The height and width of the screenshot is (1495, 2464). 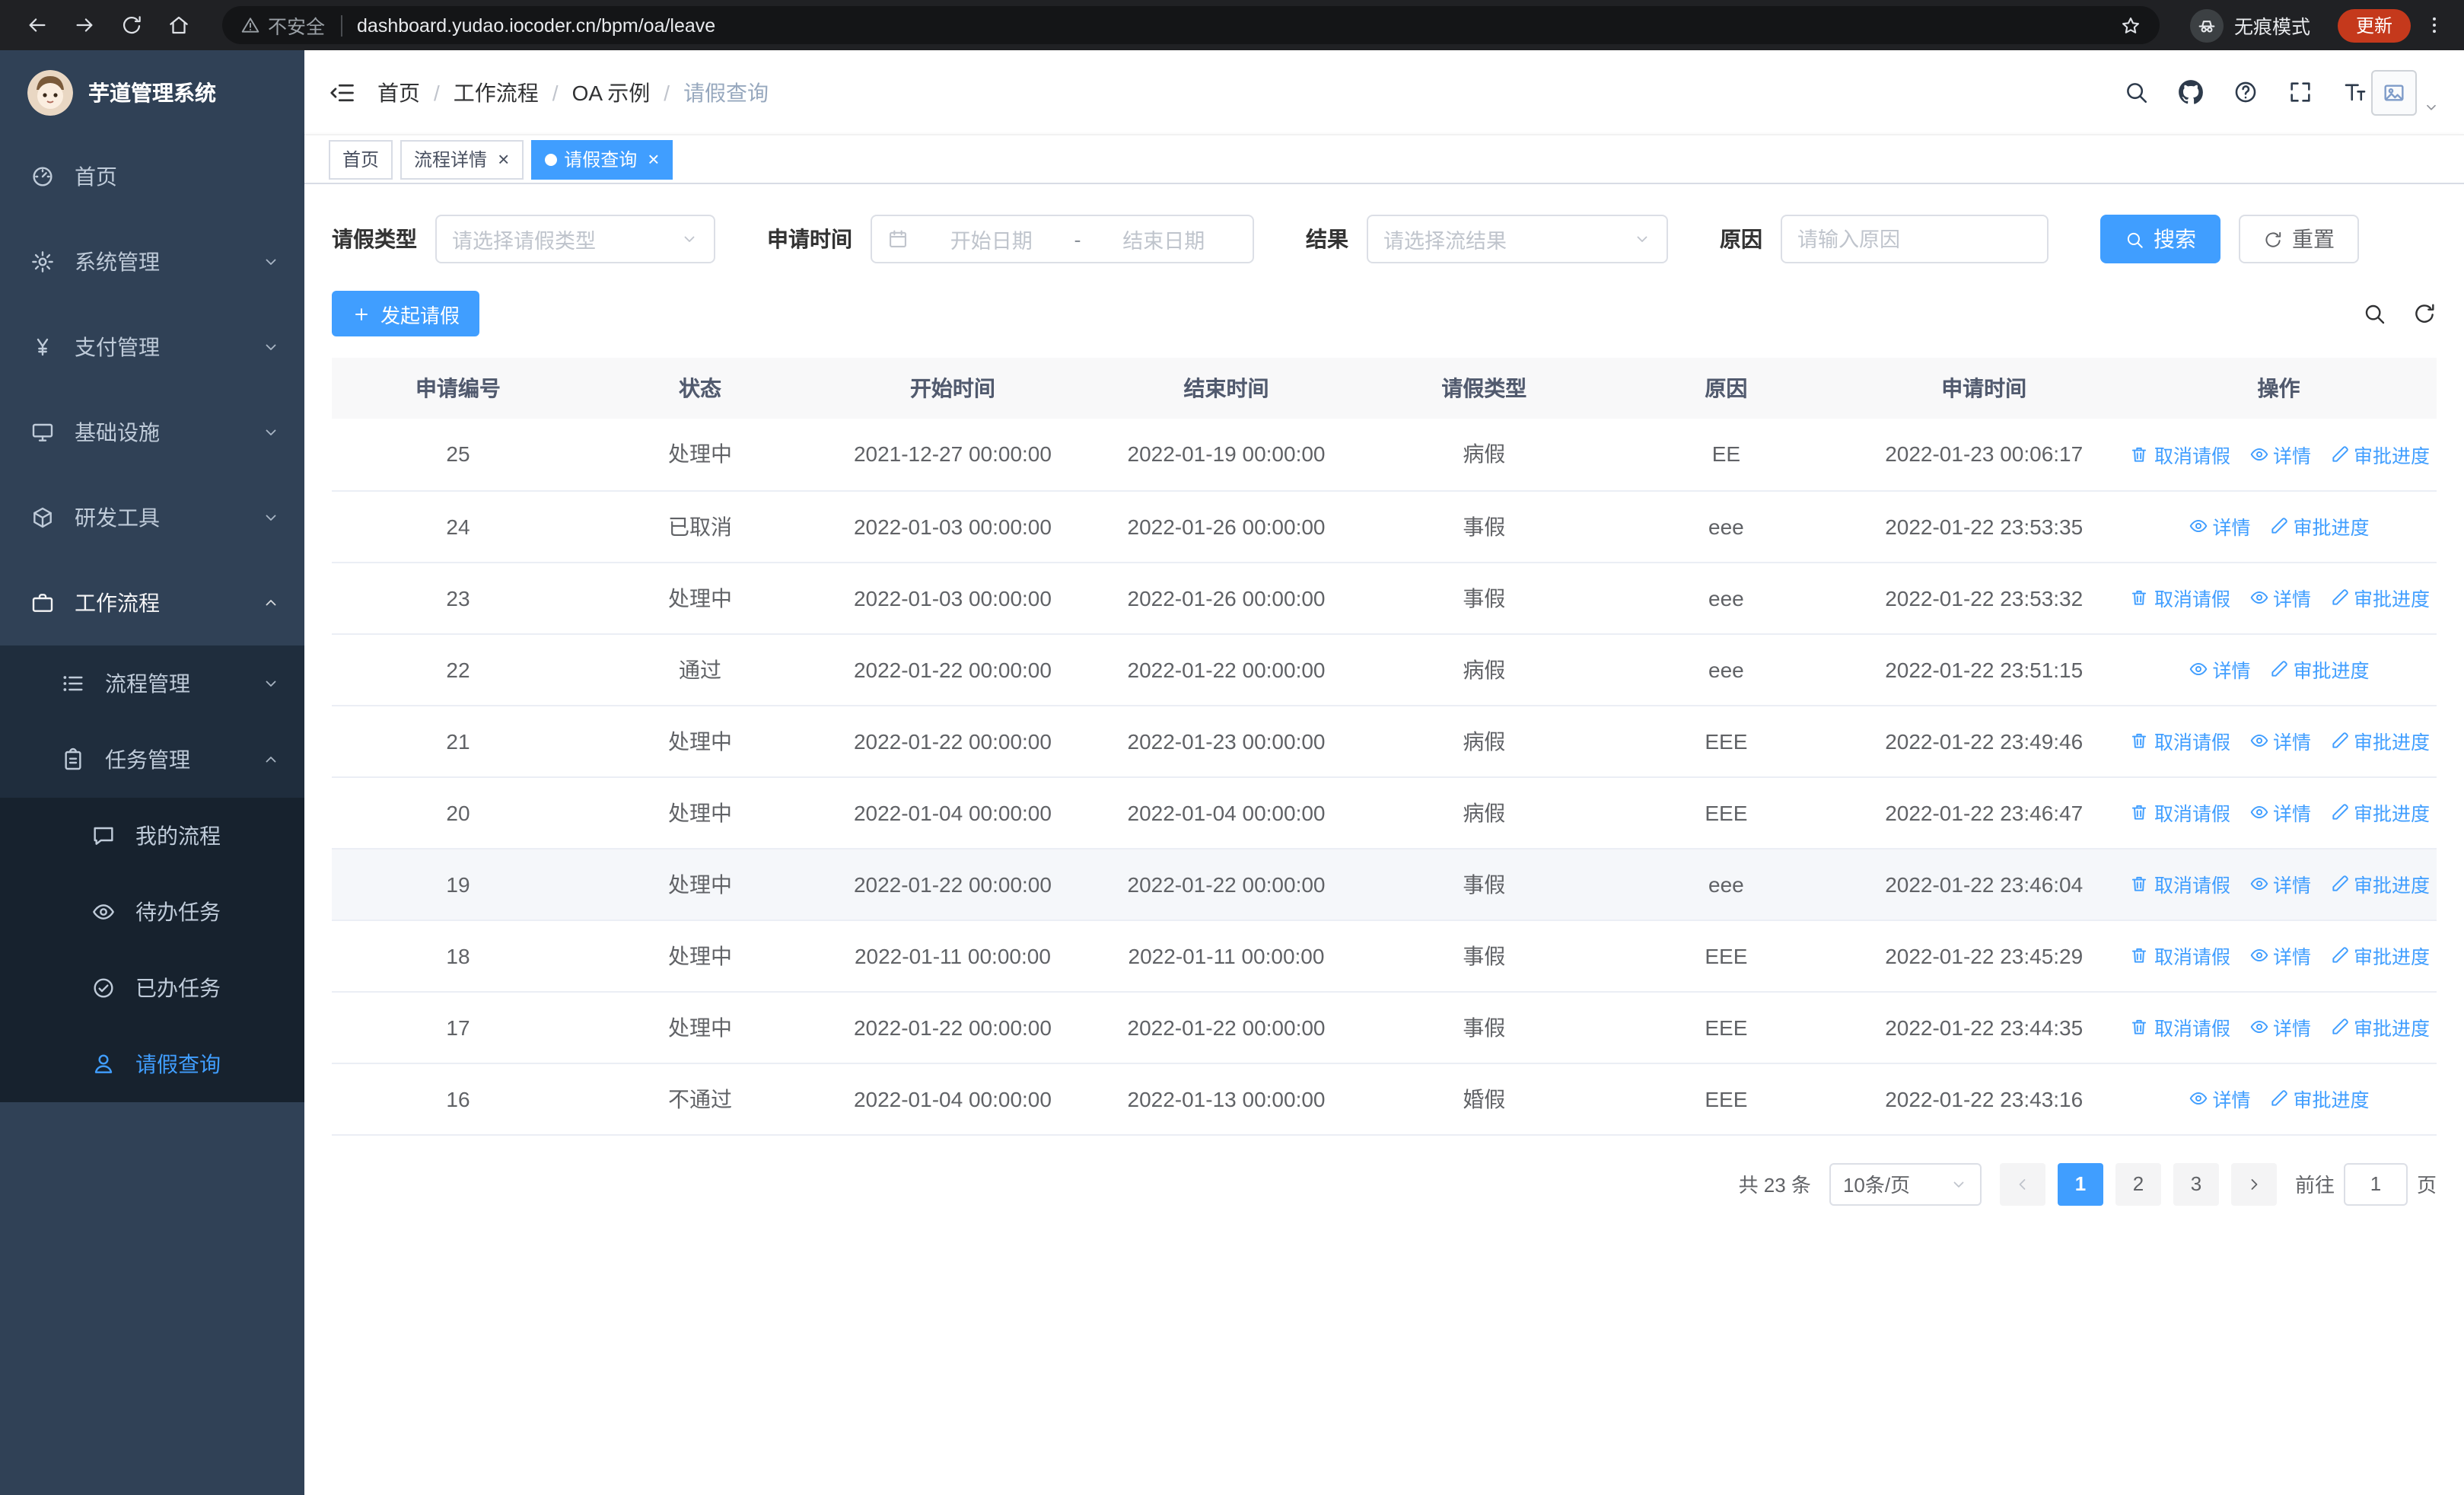 I want to click on search-icon, so click(x=2136, y=92).